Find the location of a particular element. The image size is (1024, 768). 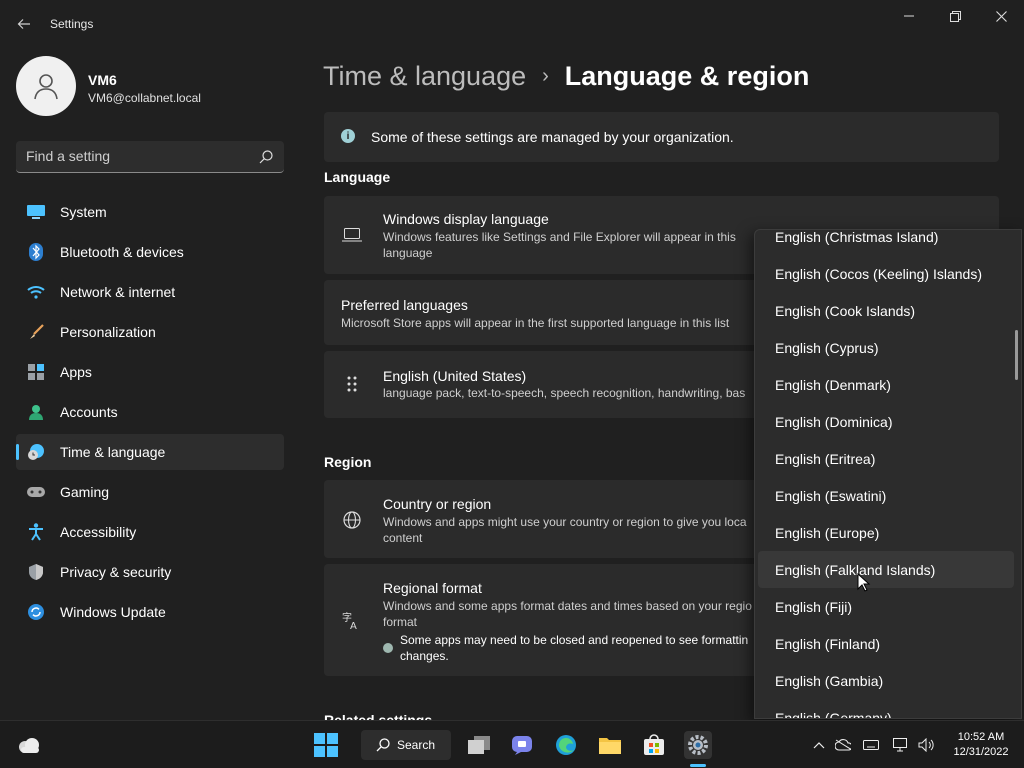

sidebar-item-bluetooth: Bluetooth & devices is located at coordinates (150, 252).